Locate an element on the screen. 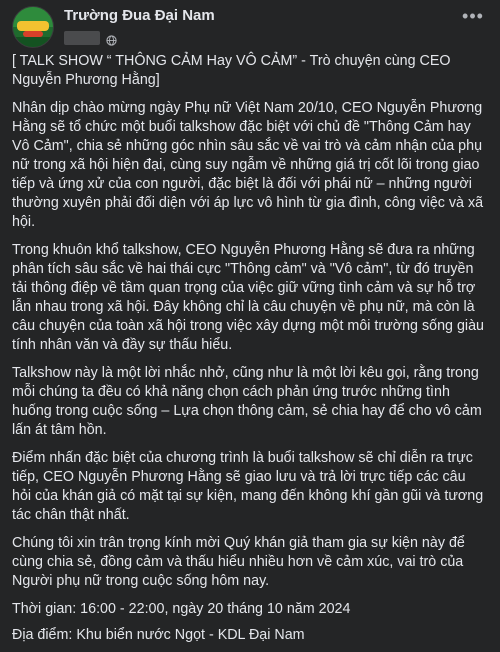  post-subline is located at coordinates (139, 38).